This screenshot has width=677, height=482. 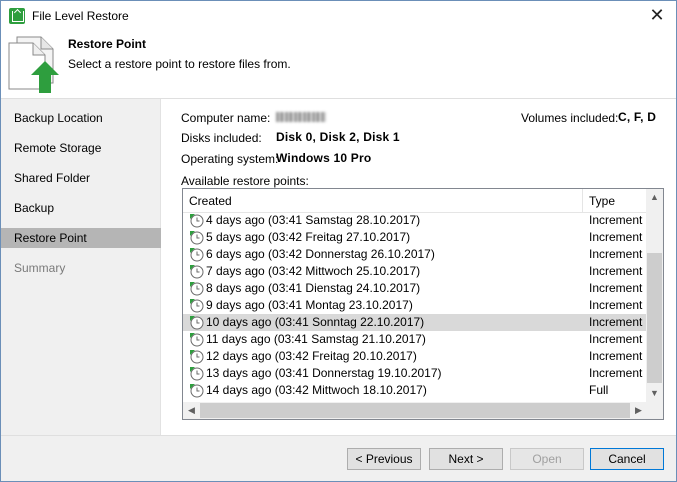 What do you see at coordinates (384, 459) in the screenshot?
I see `previous-button: < Previous` at bounding box center [384, 459].